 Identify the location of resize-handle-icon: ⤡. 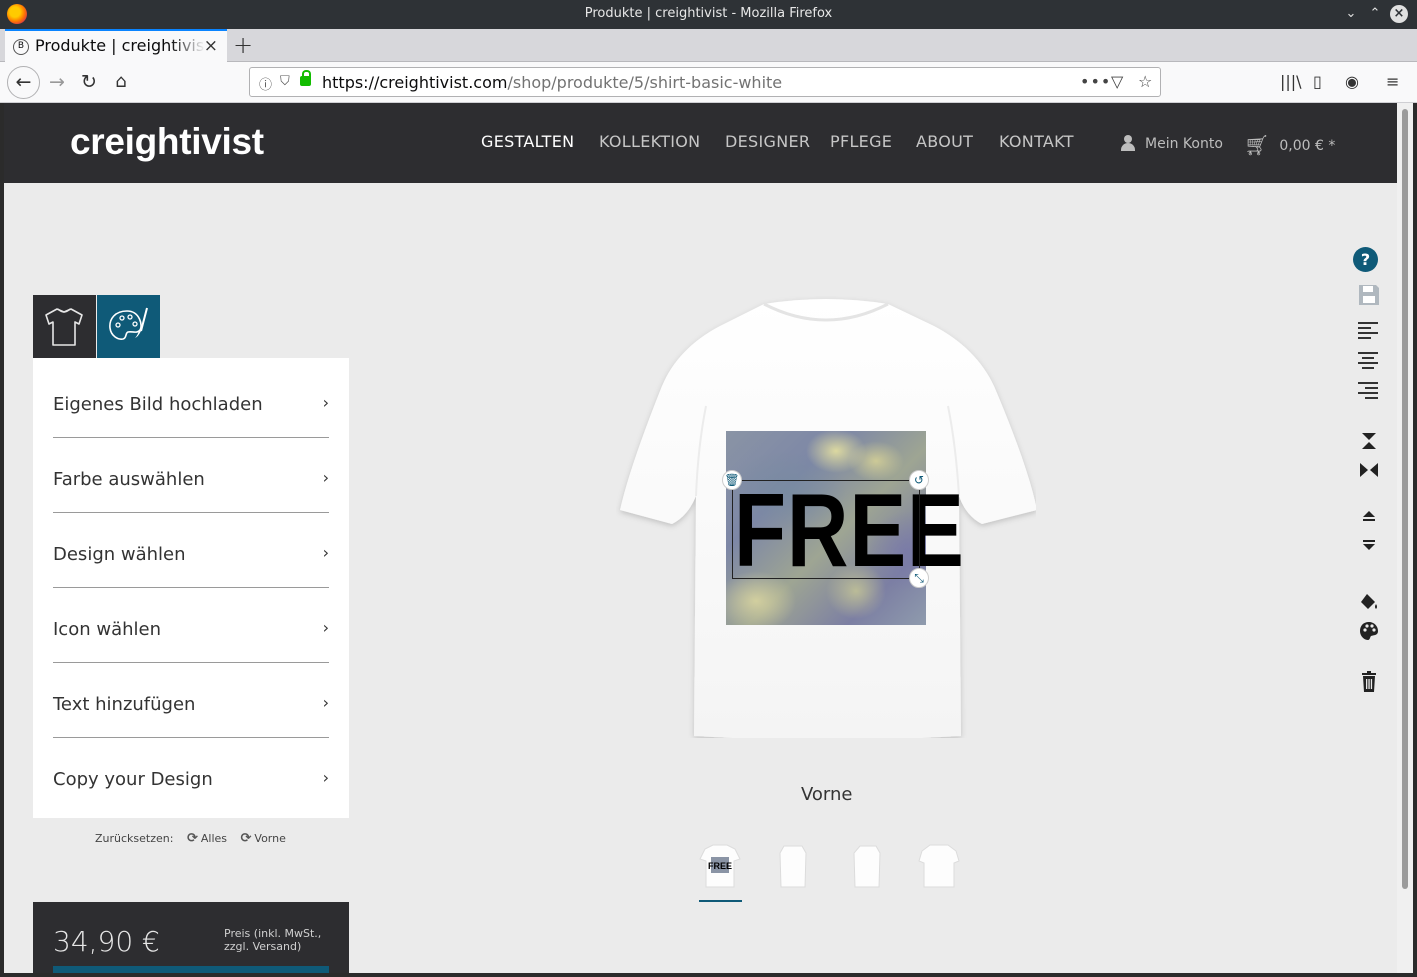
(919, 578).